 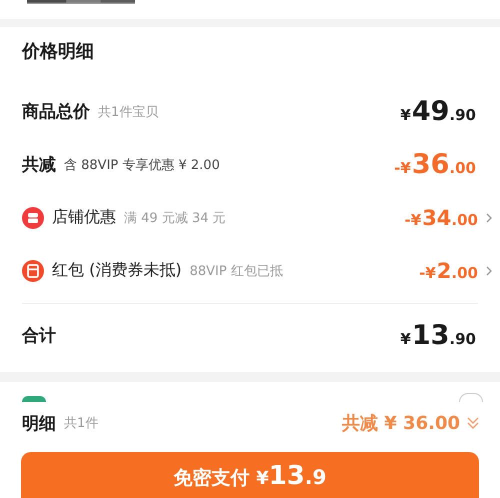 What do you see at coordinates (58, 52) in the screenshot?
I see `section-title: 价格明细` at bounding box center [58, 52].